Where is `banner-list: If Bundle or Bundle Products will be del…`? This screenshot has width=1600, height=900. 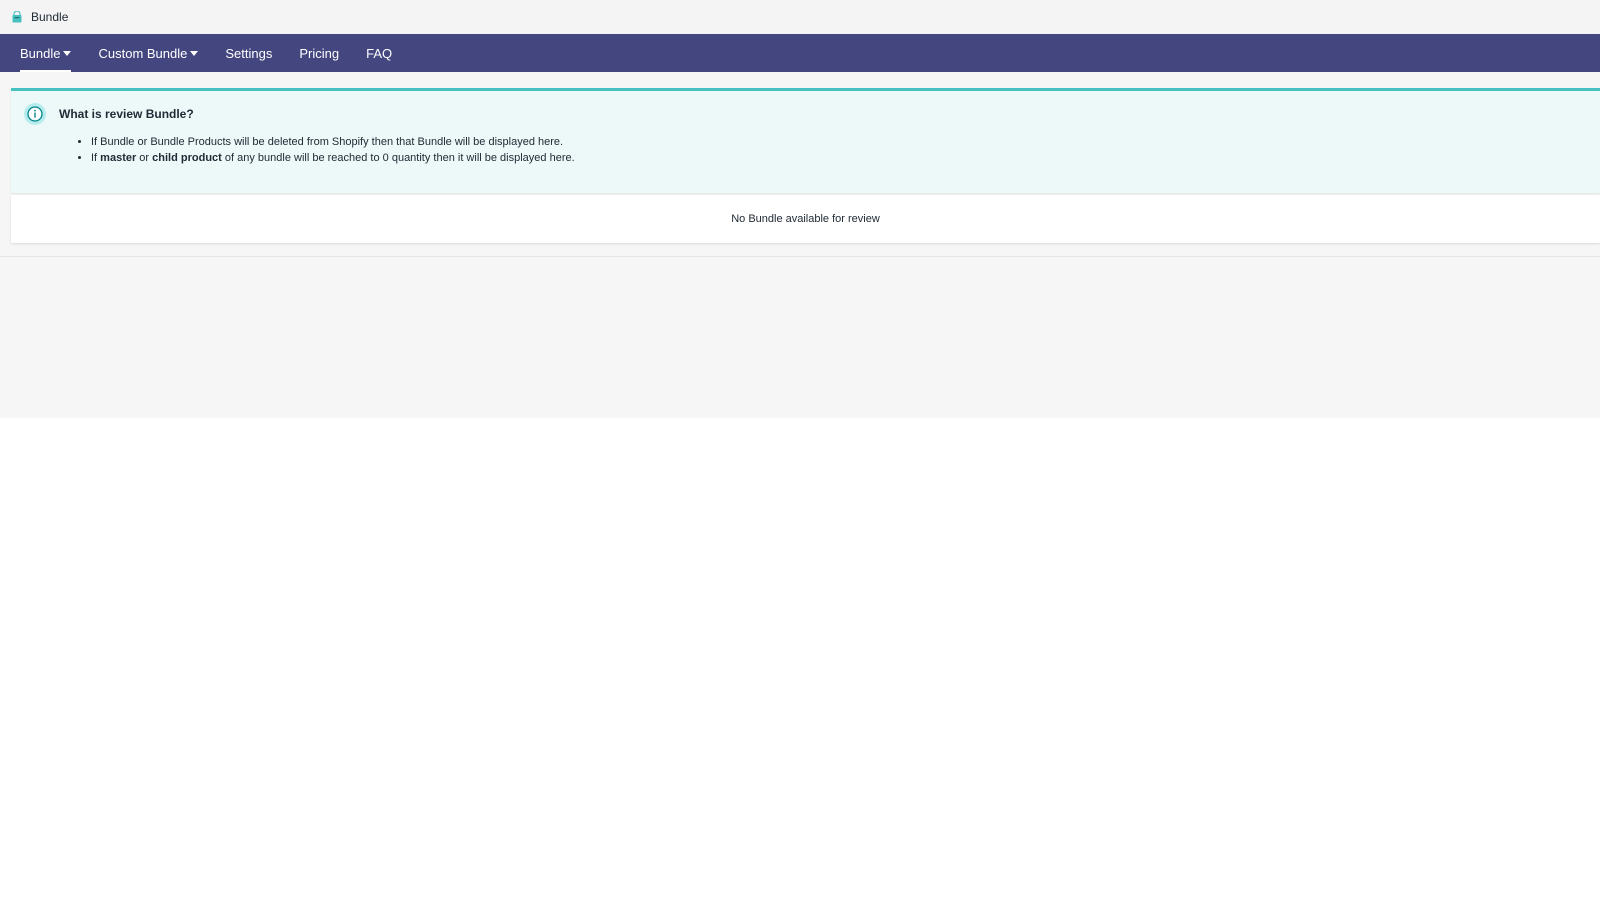 banner-list: If Bundle or Bundle Products will be del… is located at coordinates (333, 150).